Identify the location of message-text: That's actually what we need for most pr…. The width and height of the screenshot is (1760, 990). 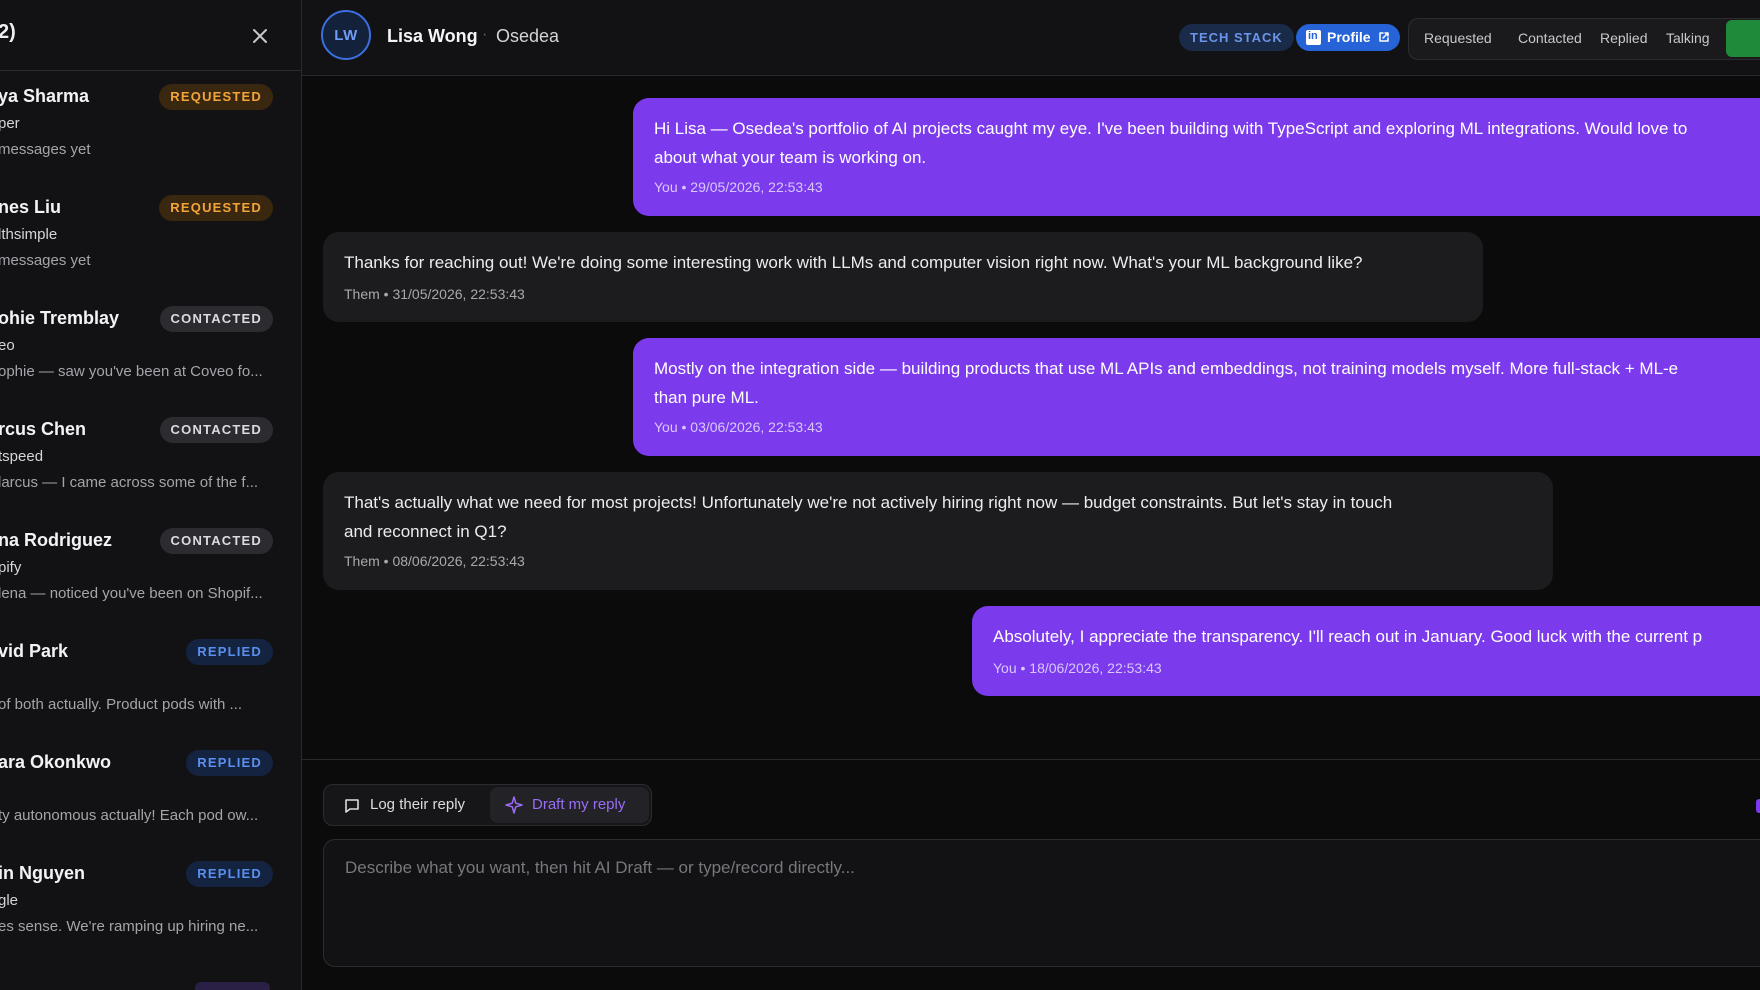
(868, 517).